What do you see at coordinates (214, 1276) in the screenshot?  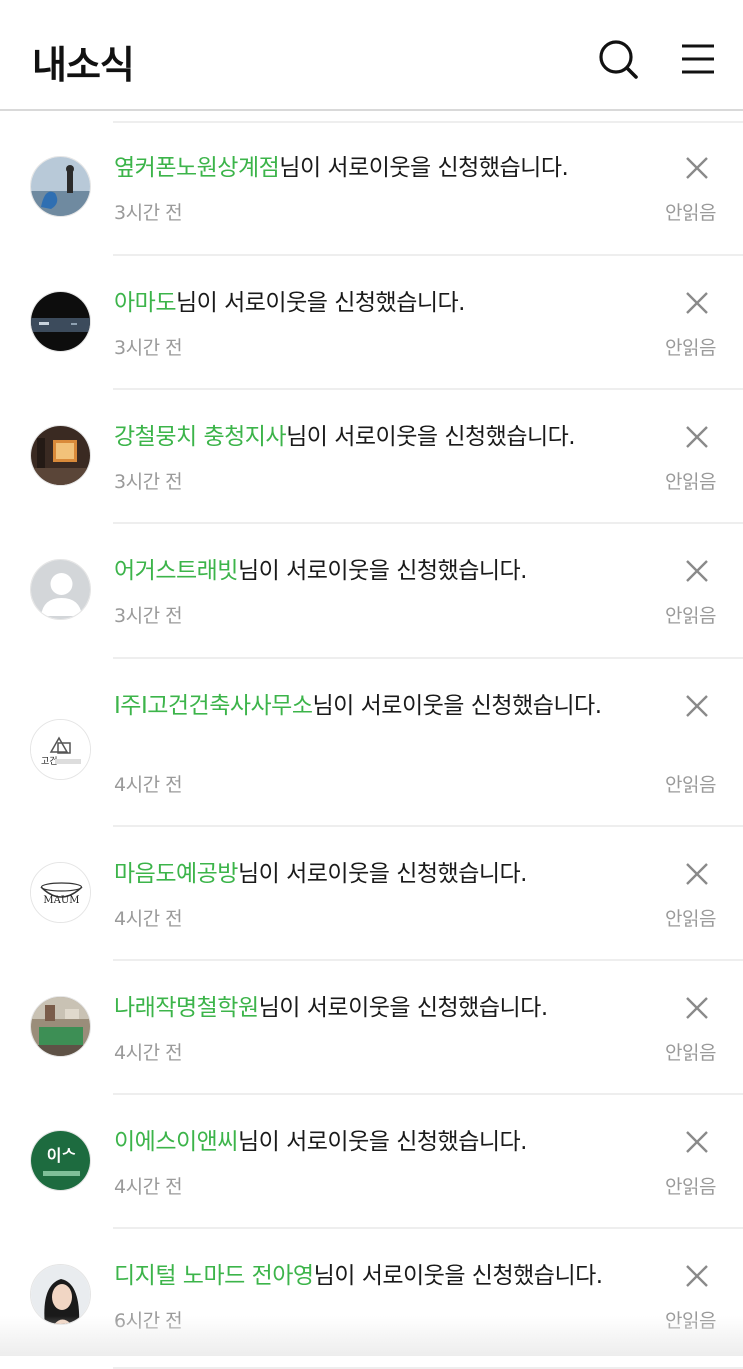 I see `sender-name: 디지털 노마드 전아영` at bounding box center [214, 1276].